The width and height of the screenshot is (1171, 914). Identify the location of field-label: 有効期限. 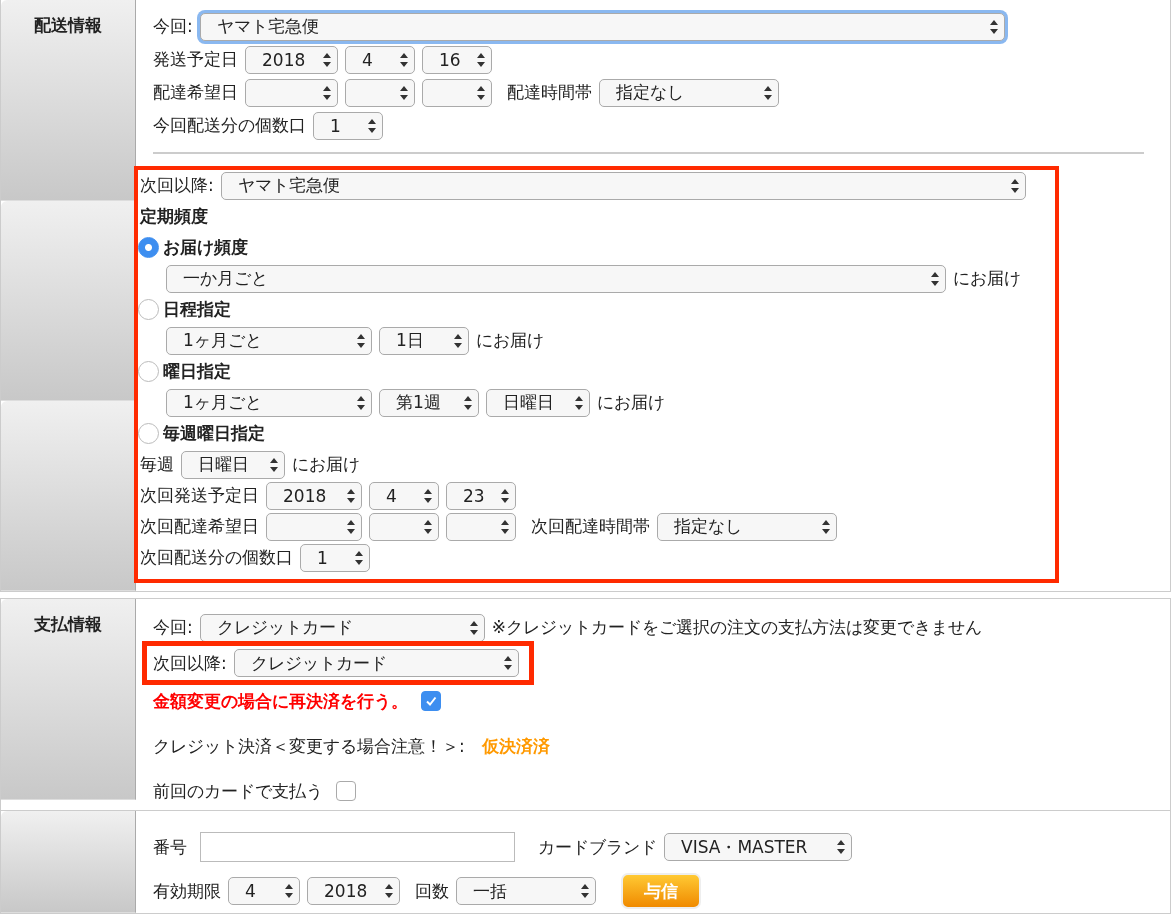
(187, 891).